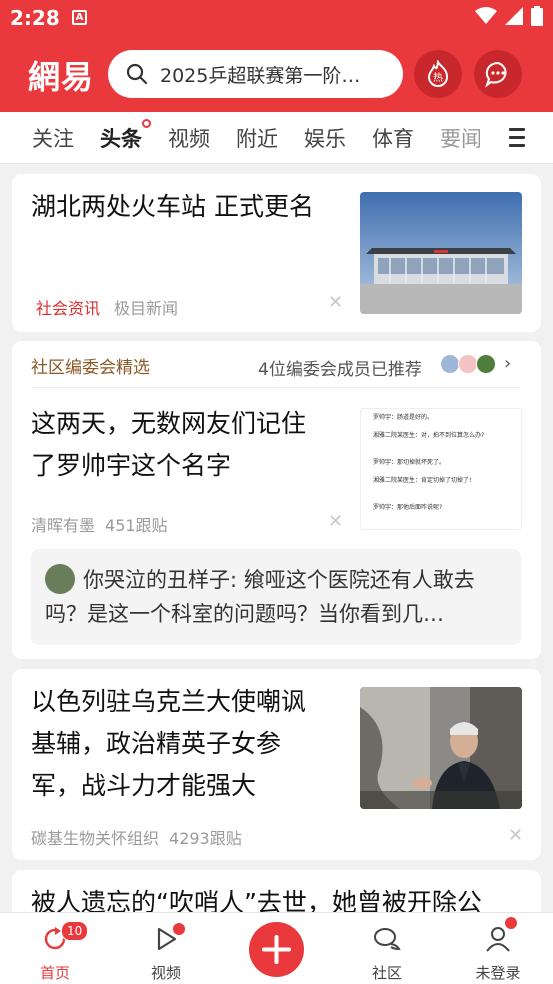 This screenshot has width=553, height=984. What do you see at coordinates (403, 417) in the screenshot?
I see `chat-screenshot-line: 罗帅宇：肠道是好的。` at bounding box center [403, 417].